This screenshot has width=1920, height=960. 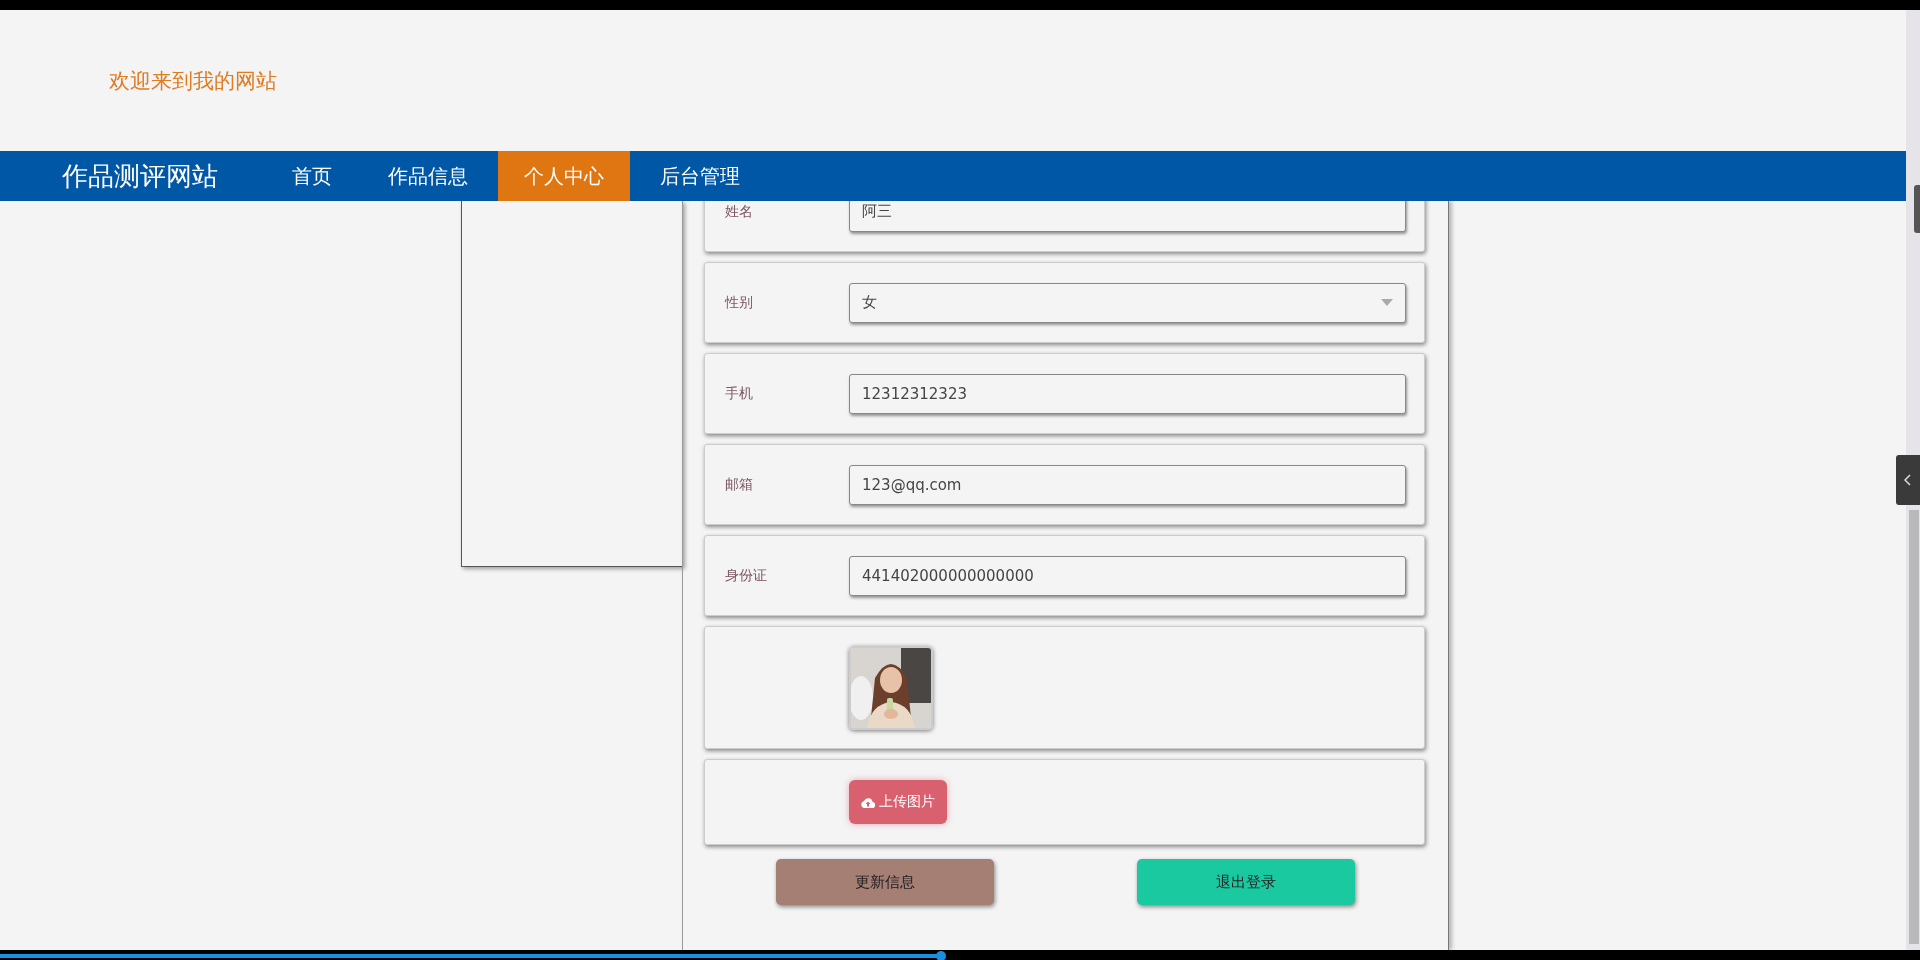 What do you see at coordinates (885, 882) in the screenshot?
I see `update-button: 更新信息` at bounding box center [885, 882].